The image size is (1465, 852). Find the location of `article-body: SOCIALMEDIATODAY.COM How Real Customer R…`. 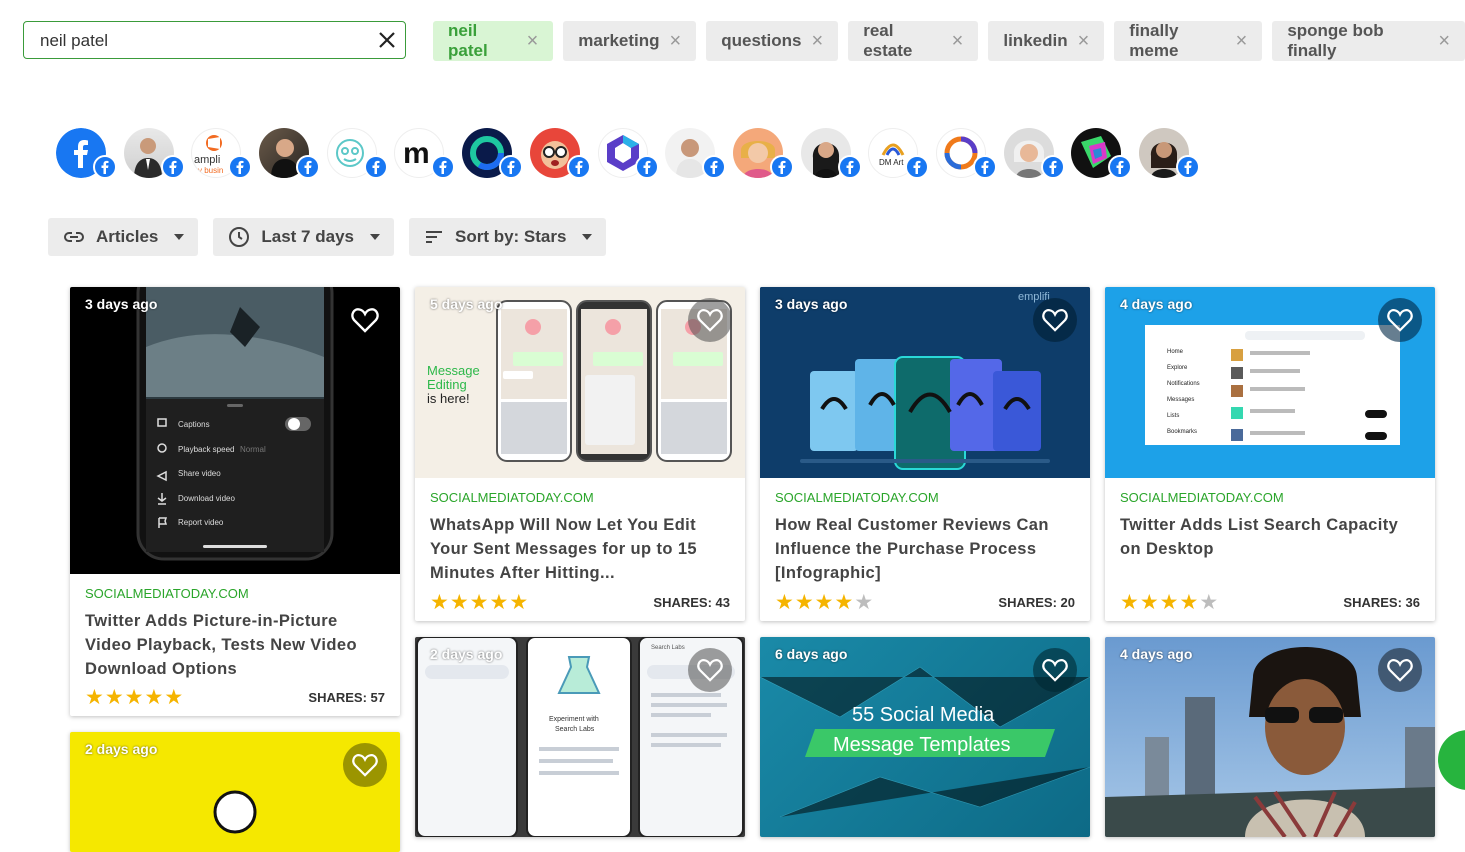

article-body: SOCIALMEDIATODAY.COM How Real Customer R… is located at coordinates (925, 531).